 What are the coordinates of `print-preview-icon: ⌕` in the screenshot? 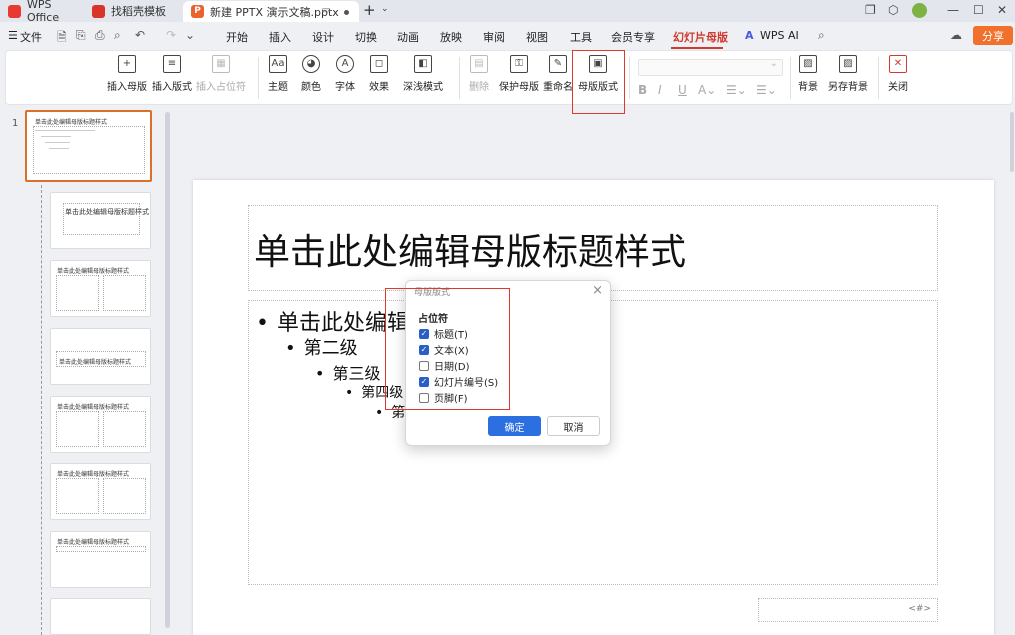 It's located at (117, 35).